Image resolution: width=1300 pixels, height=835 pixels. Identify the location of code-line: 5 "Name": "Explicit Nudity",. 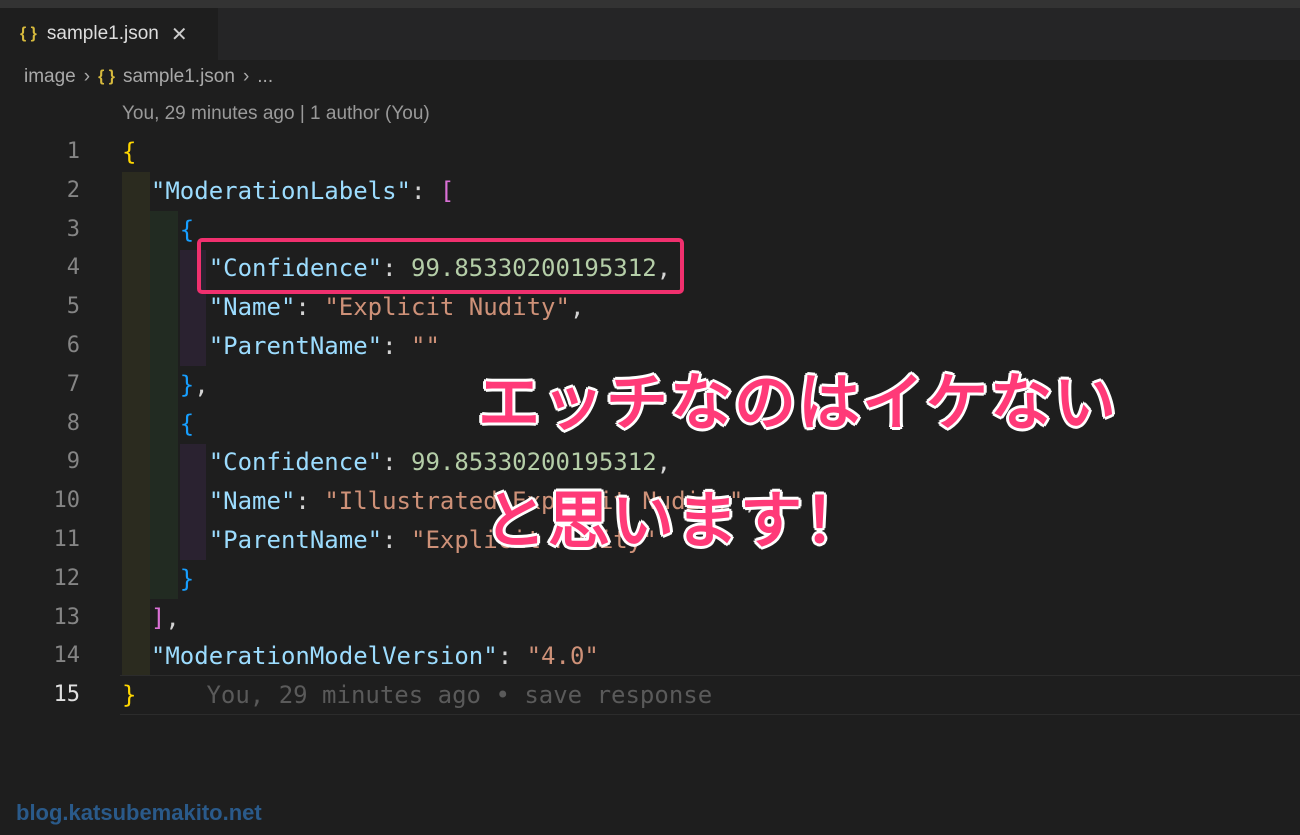
(650, 307).